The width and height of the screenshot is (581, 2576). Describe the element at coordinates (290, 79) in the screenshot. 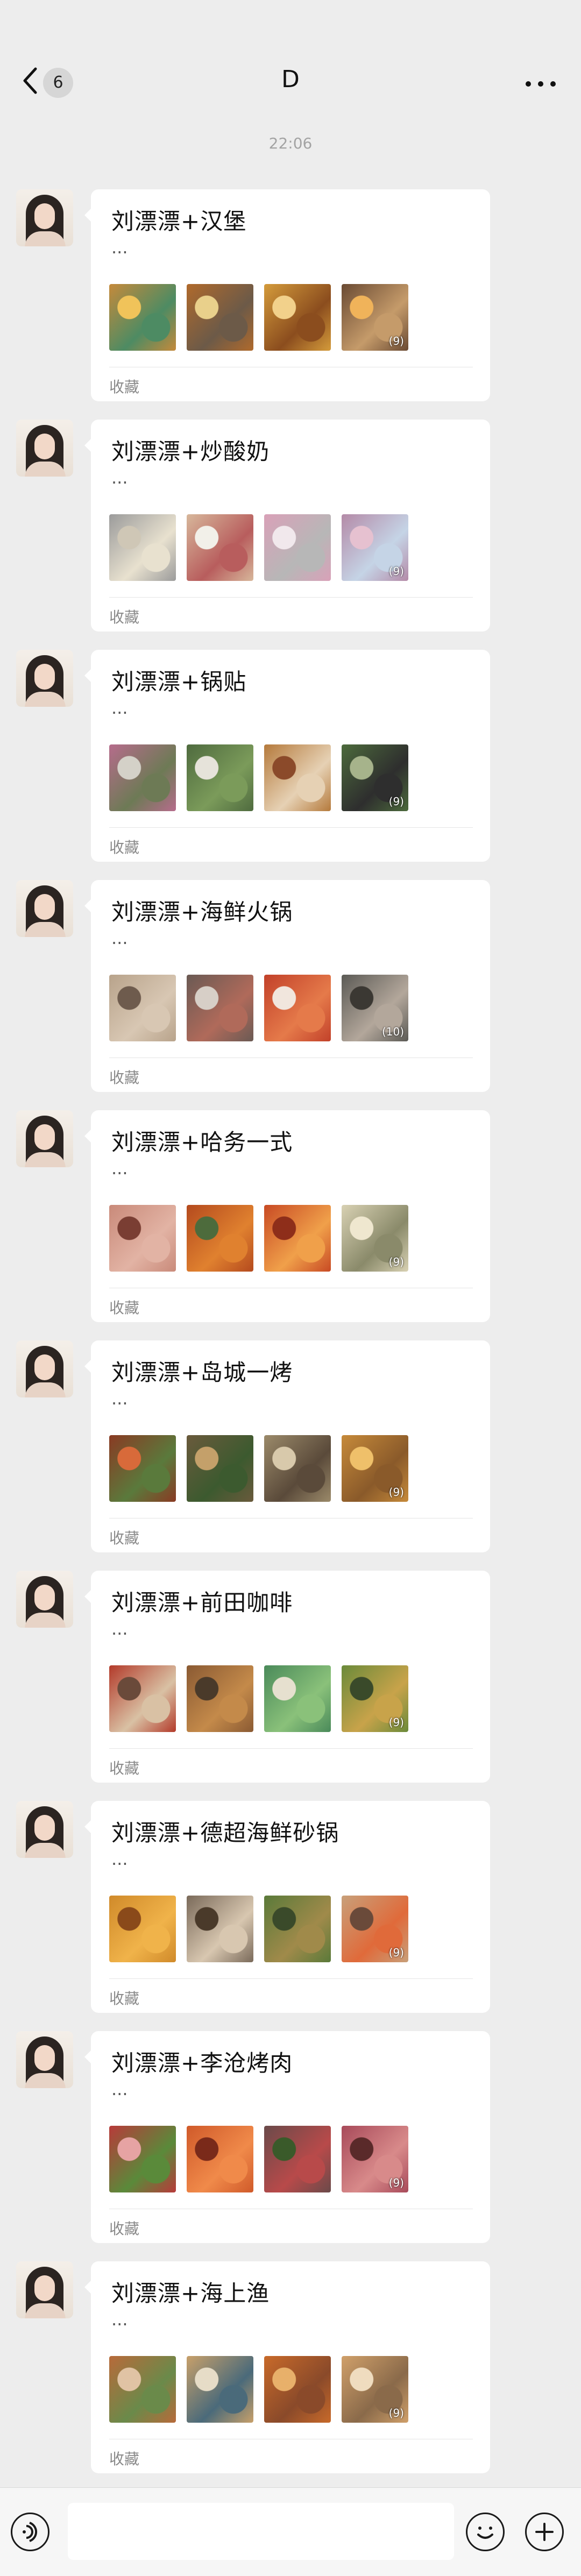

I see `chat-title: D` at that location.